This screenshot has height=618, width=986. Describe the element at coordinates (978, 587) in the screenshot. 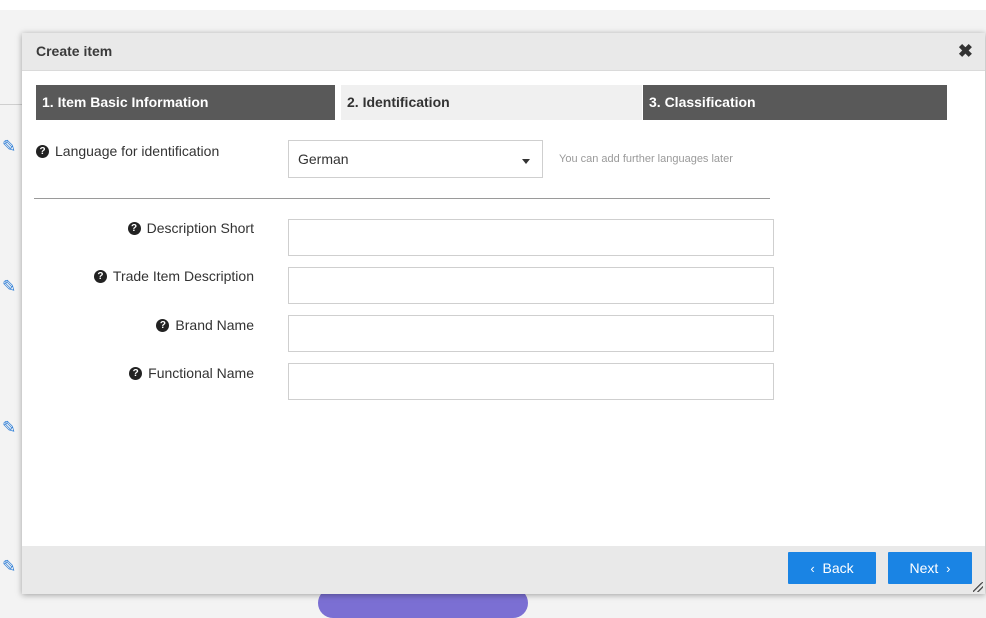

I see `resize-grip` at that location.